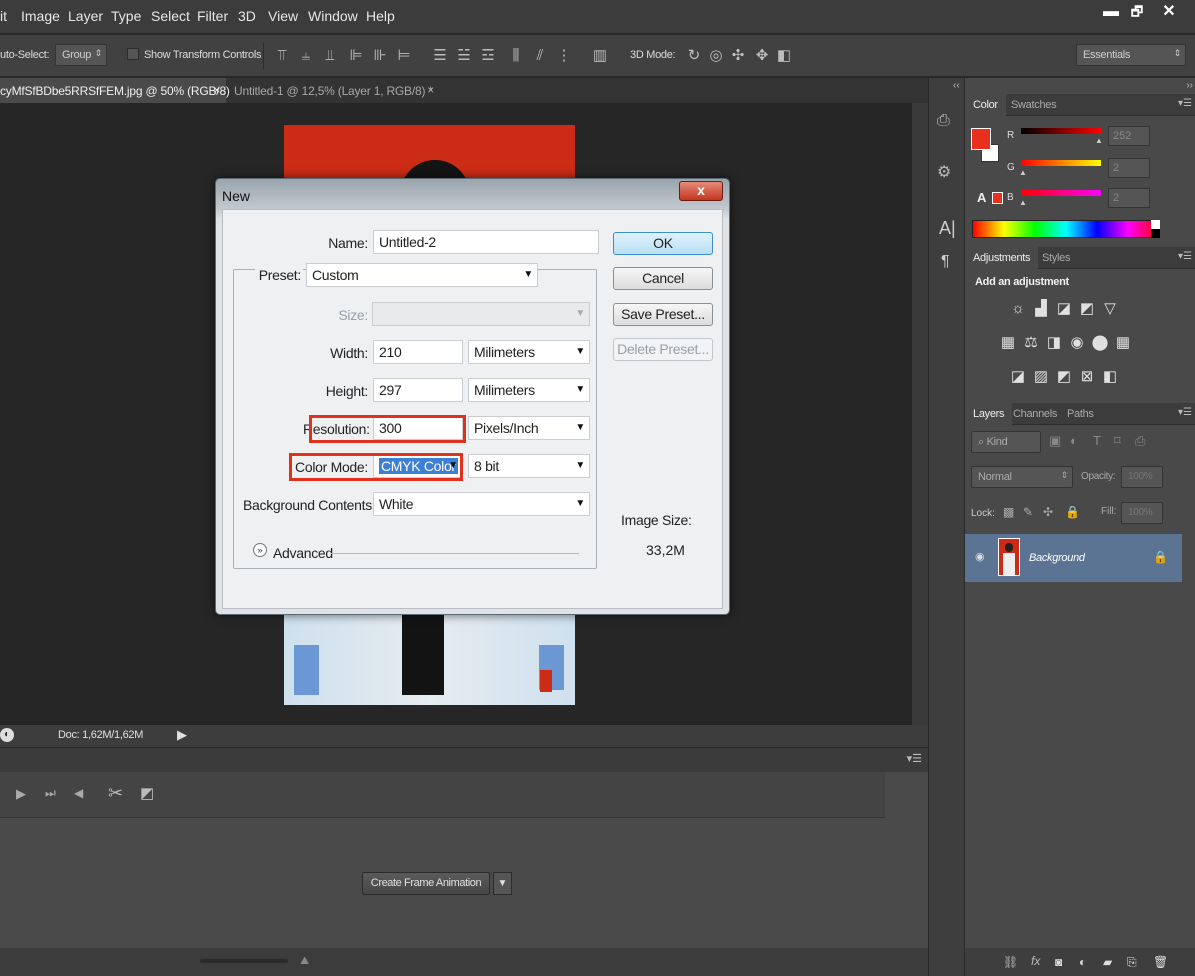 Image resolution: width=1195 pixels, height=976 pixels. What do you see at coordinates (997, 198) in the screenshot?
I see `gamut-swatch` at bounding box center [997, 198].